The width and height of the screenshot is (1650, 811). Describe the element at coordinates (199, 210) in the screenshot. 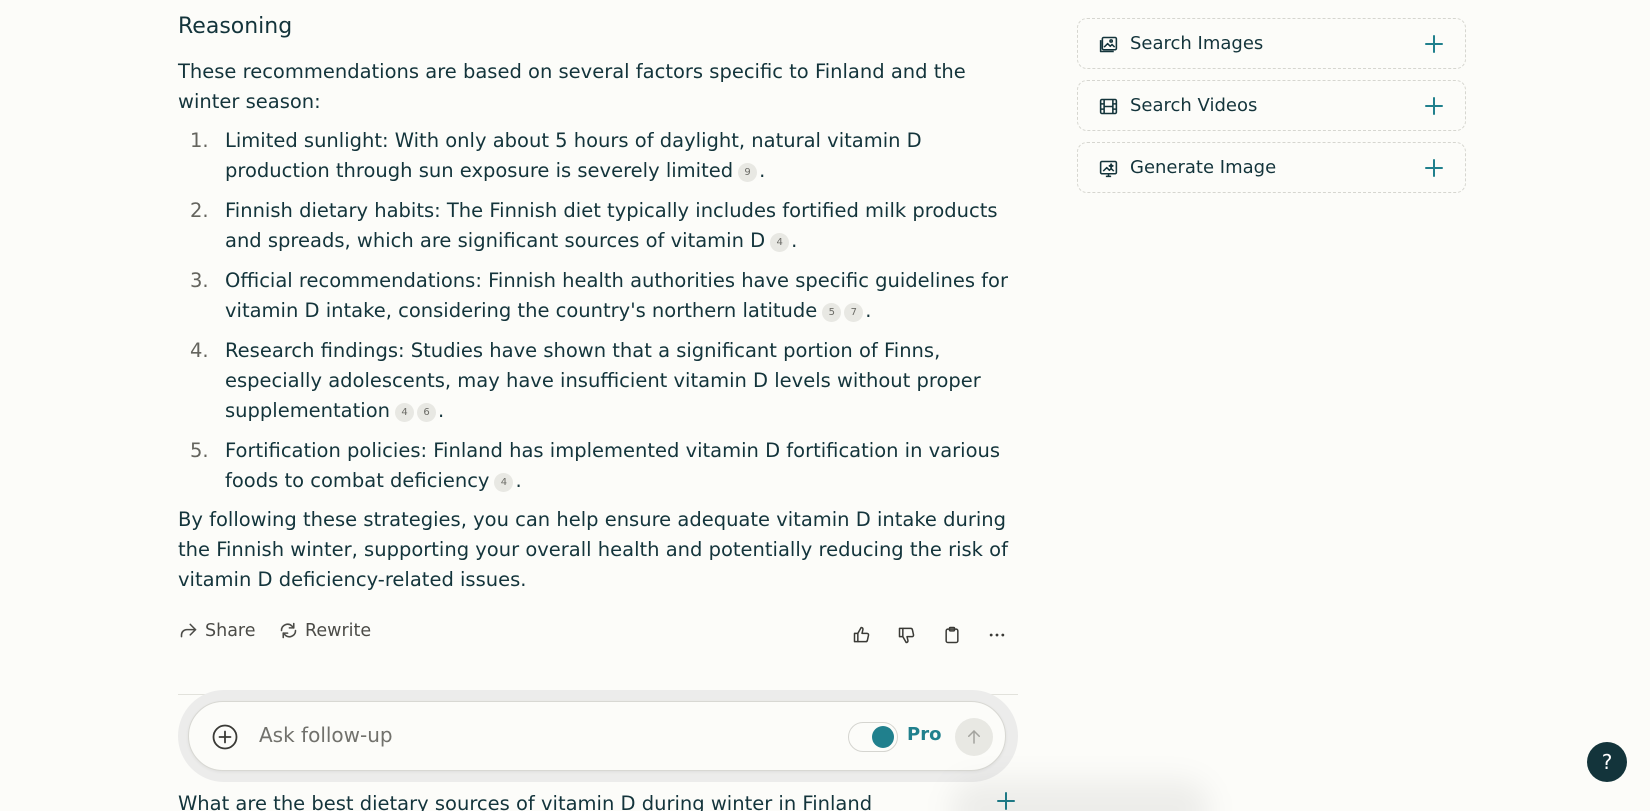

I see `list-number: 2.` at that location.